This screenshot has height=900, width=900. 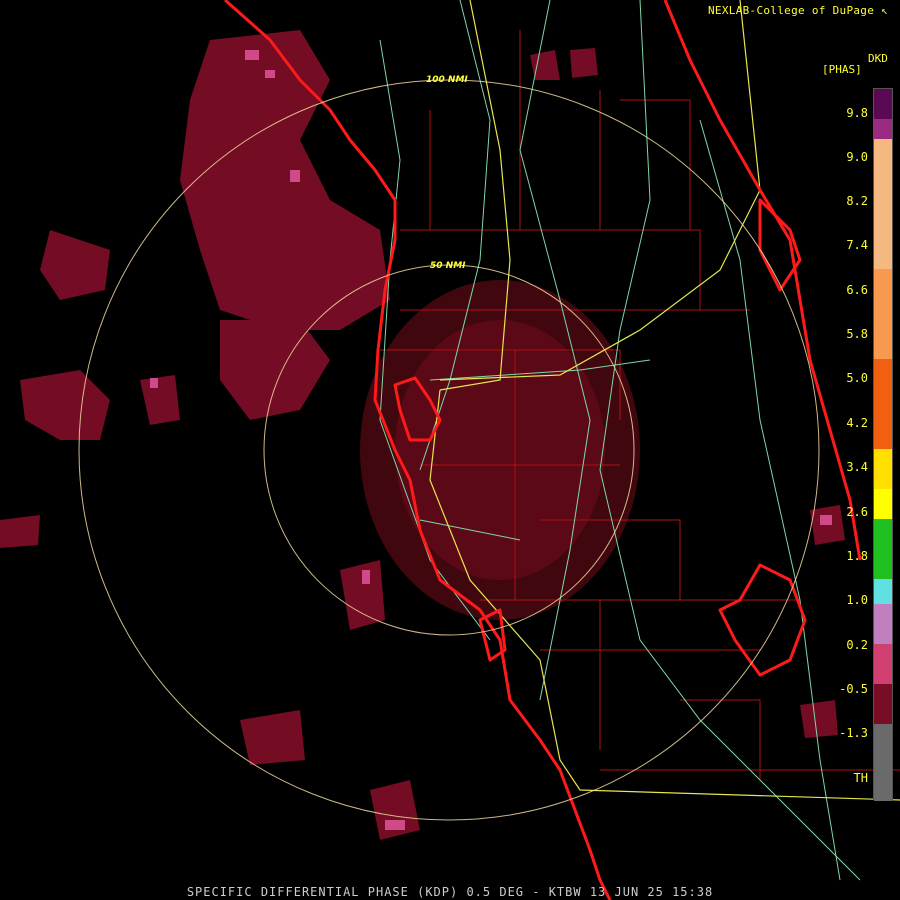 What do you see at coordinates (853, 689) in the screenshot?
I see `scale-tick-label: -0.5` at bounding box center [853, 689].